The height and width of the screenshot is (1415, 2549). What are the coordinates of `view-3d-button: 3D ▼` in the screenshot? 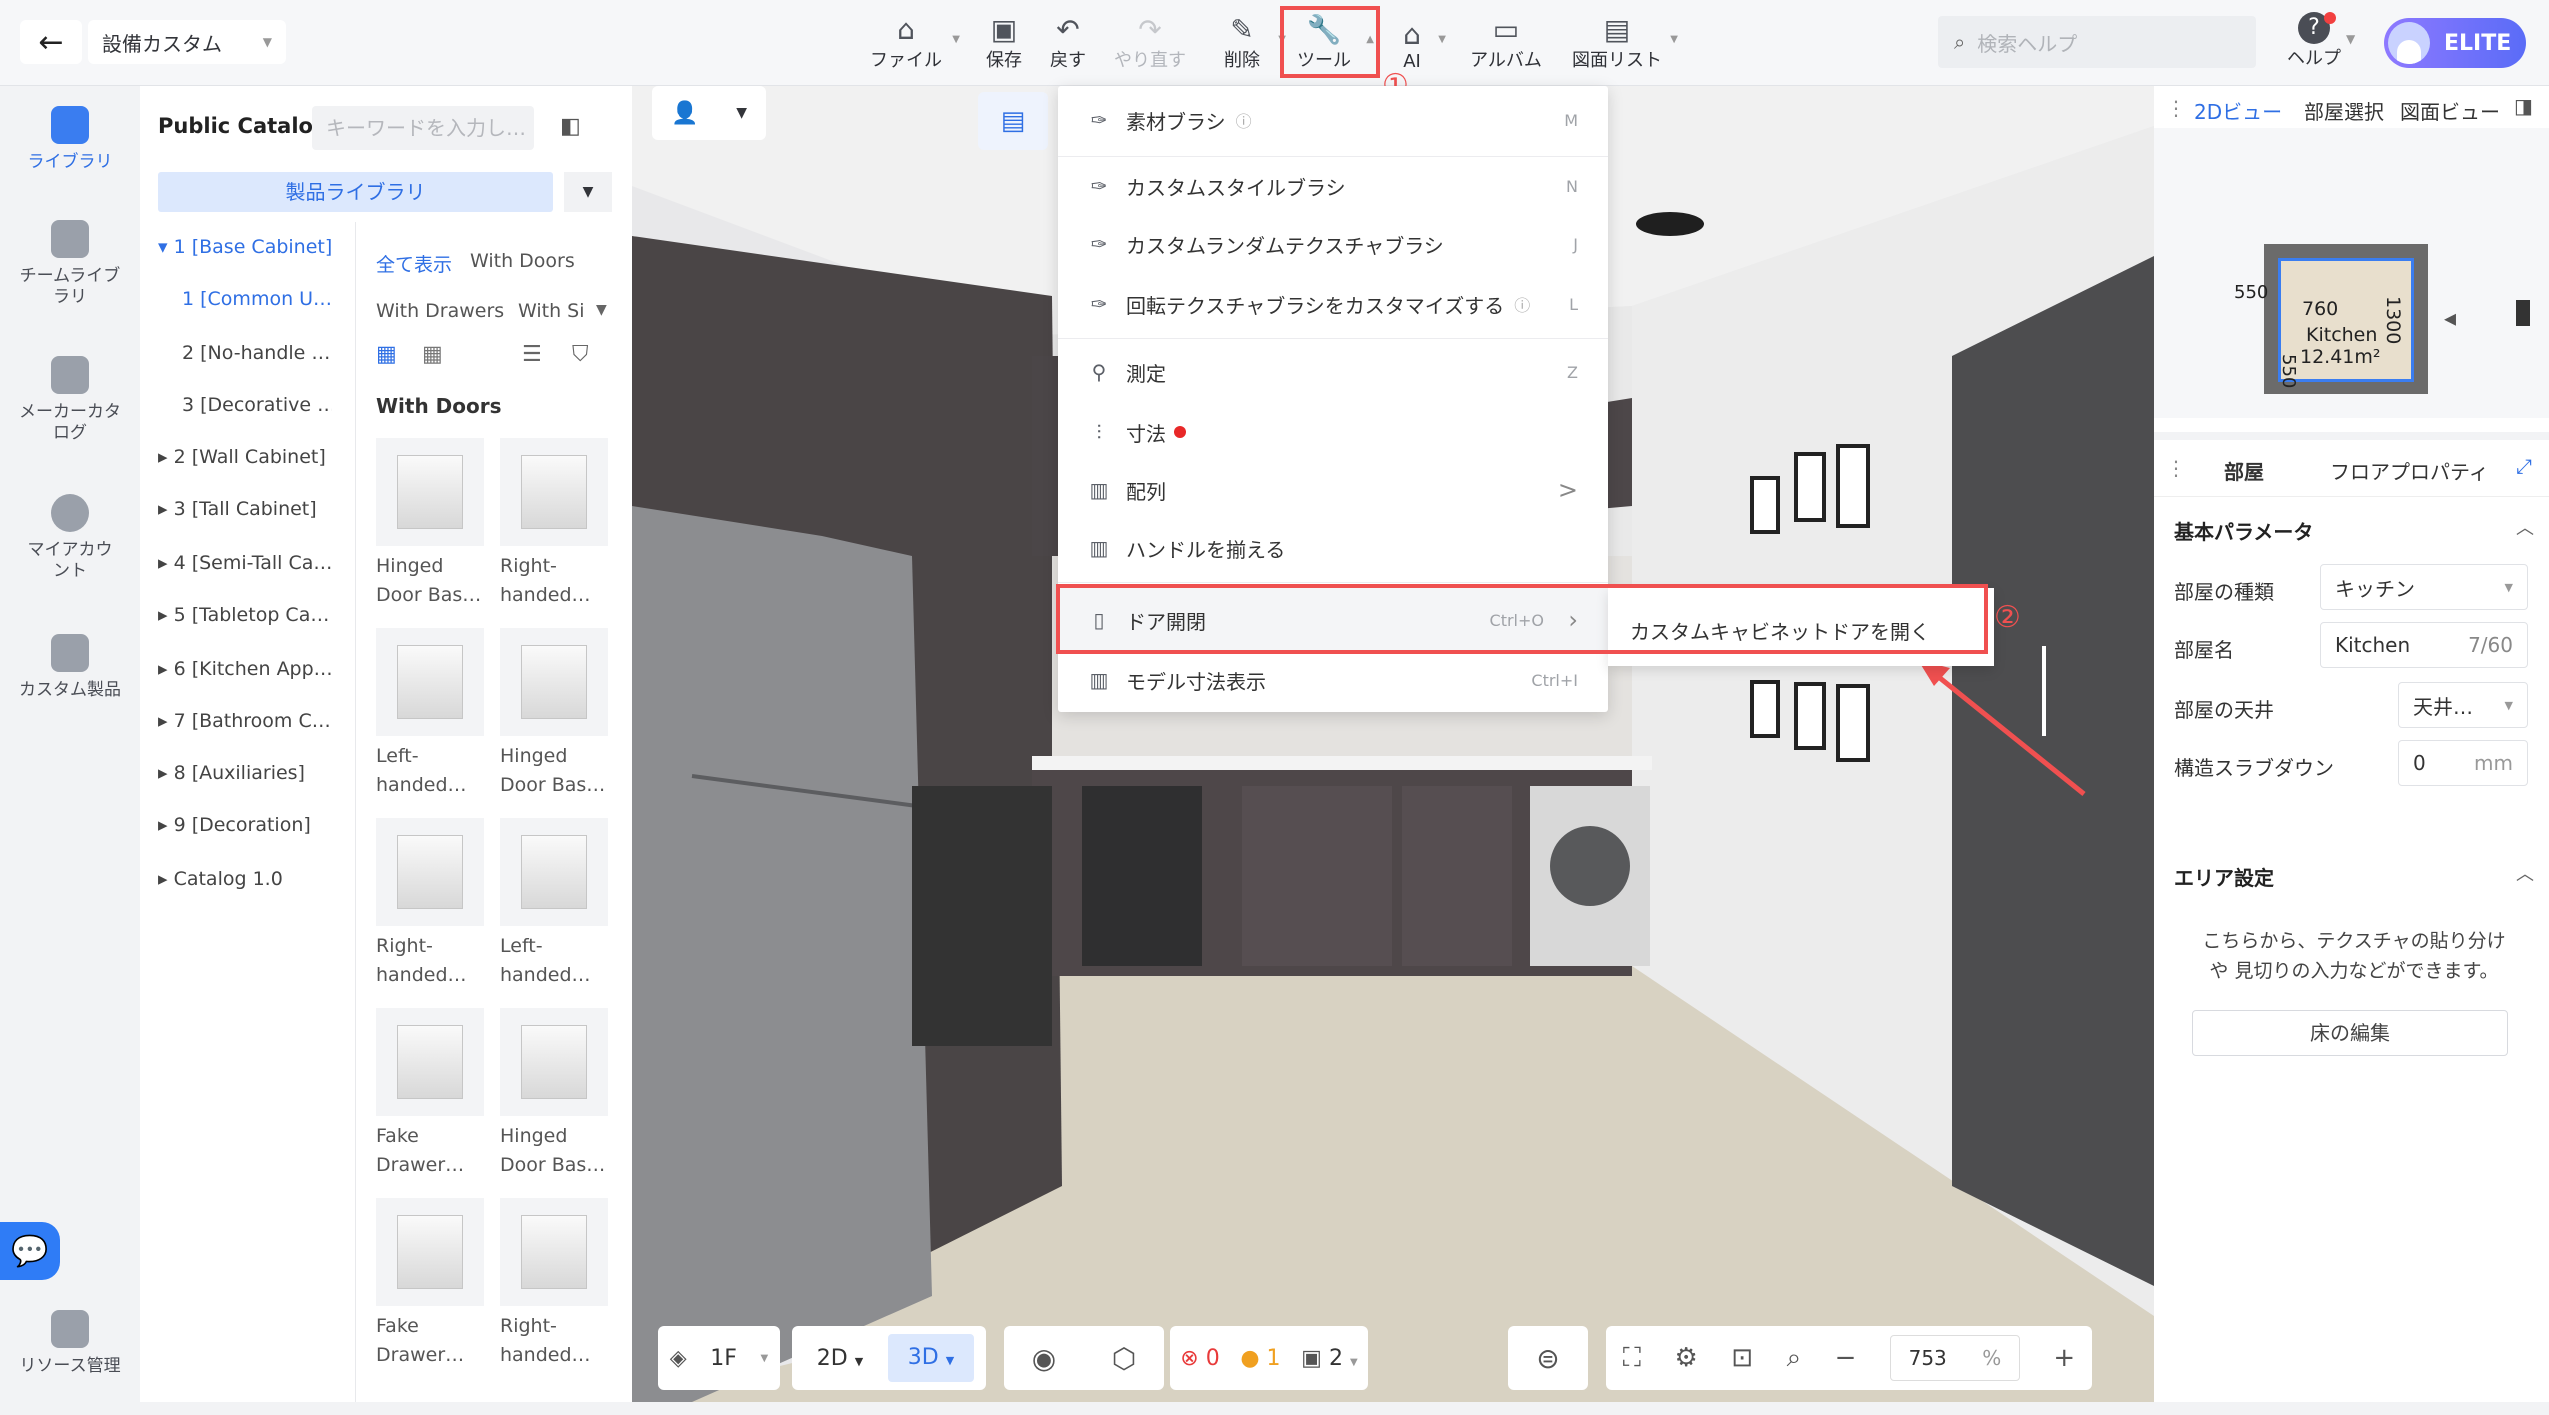 It's located at (931, 1358).